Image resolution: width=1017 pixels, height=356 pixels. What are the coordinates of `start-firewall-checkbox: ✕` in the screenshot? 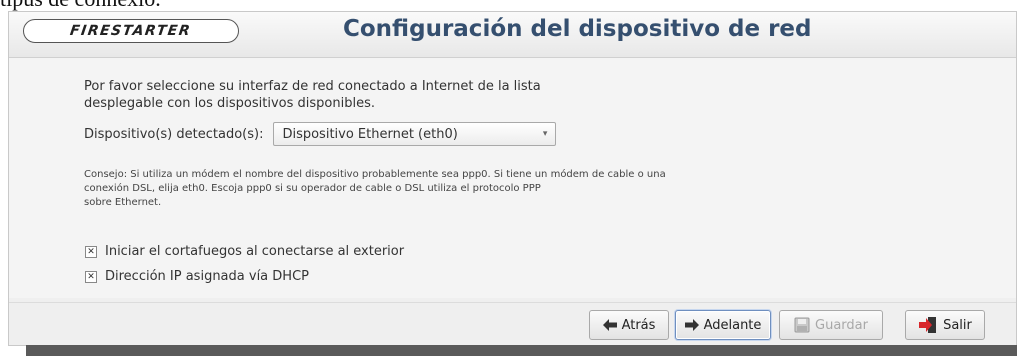 It's located at (91, 251).